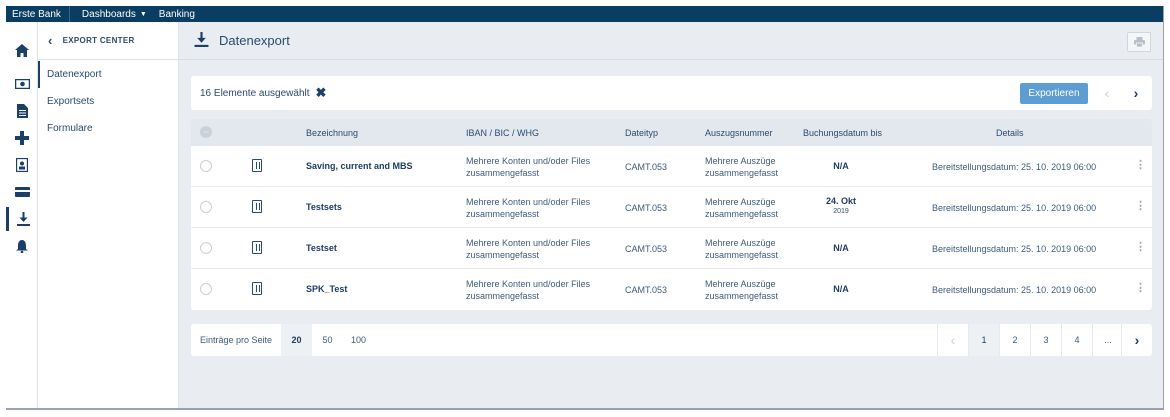 The width and height of the screenshot is (1170, 417). Describe the element at coordinates (206, 132) in the screenshot. I see `select-all-toggle: −` at that location.